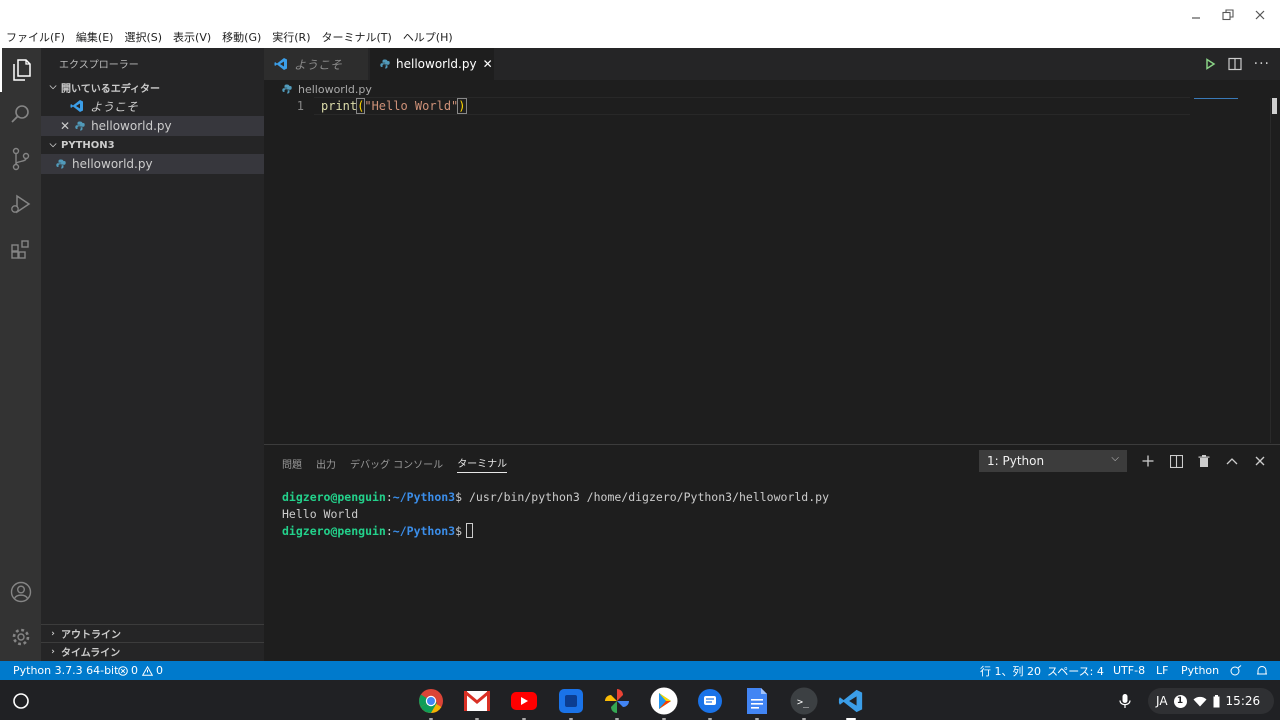 Image resolution: width=1280 pixels, height=720 pixels. Describe the element at coordinates (1232, 461) in the screenshot. I see `maximize-panel-icon` at that location.